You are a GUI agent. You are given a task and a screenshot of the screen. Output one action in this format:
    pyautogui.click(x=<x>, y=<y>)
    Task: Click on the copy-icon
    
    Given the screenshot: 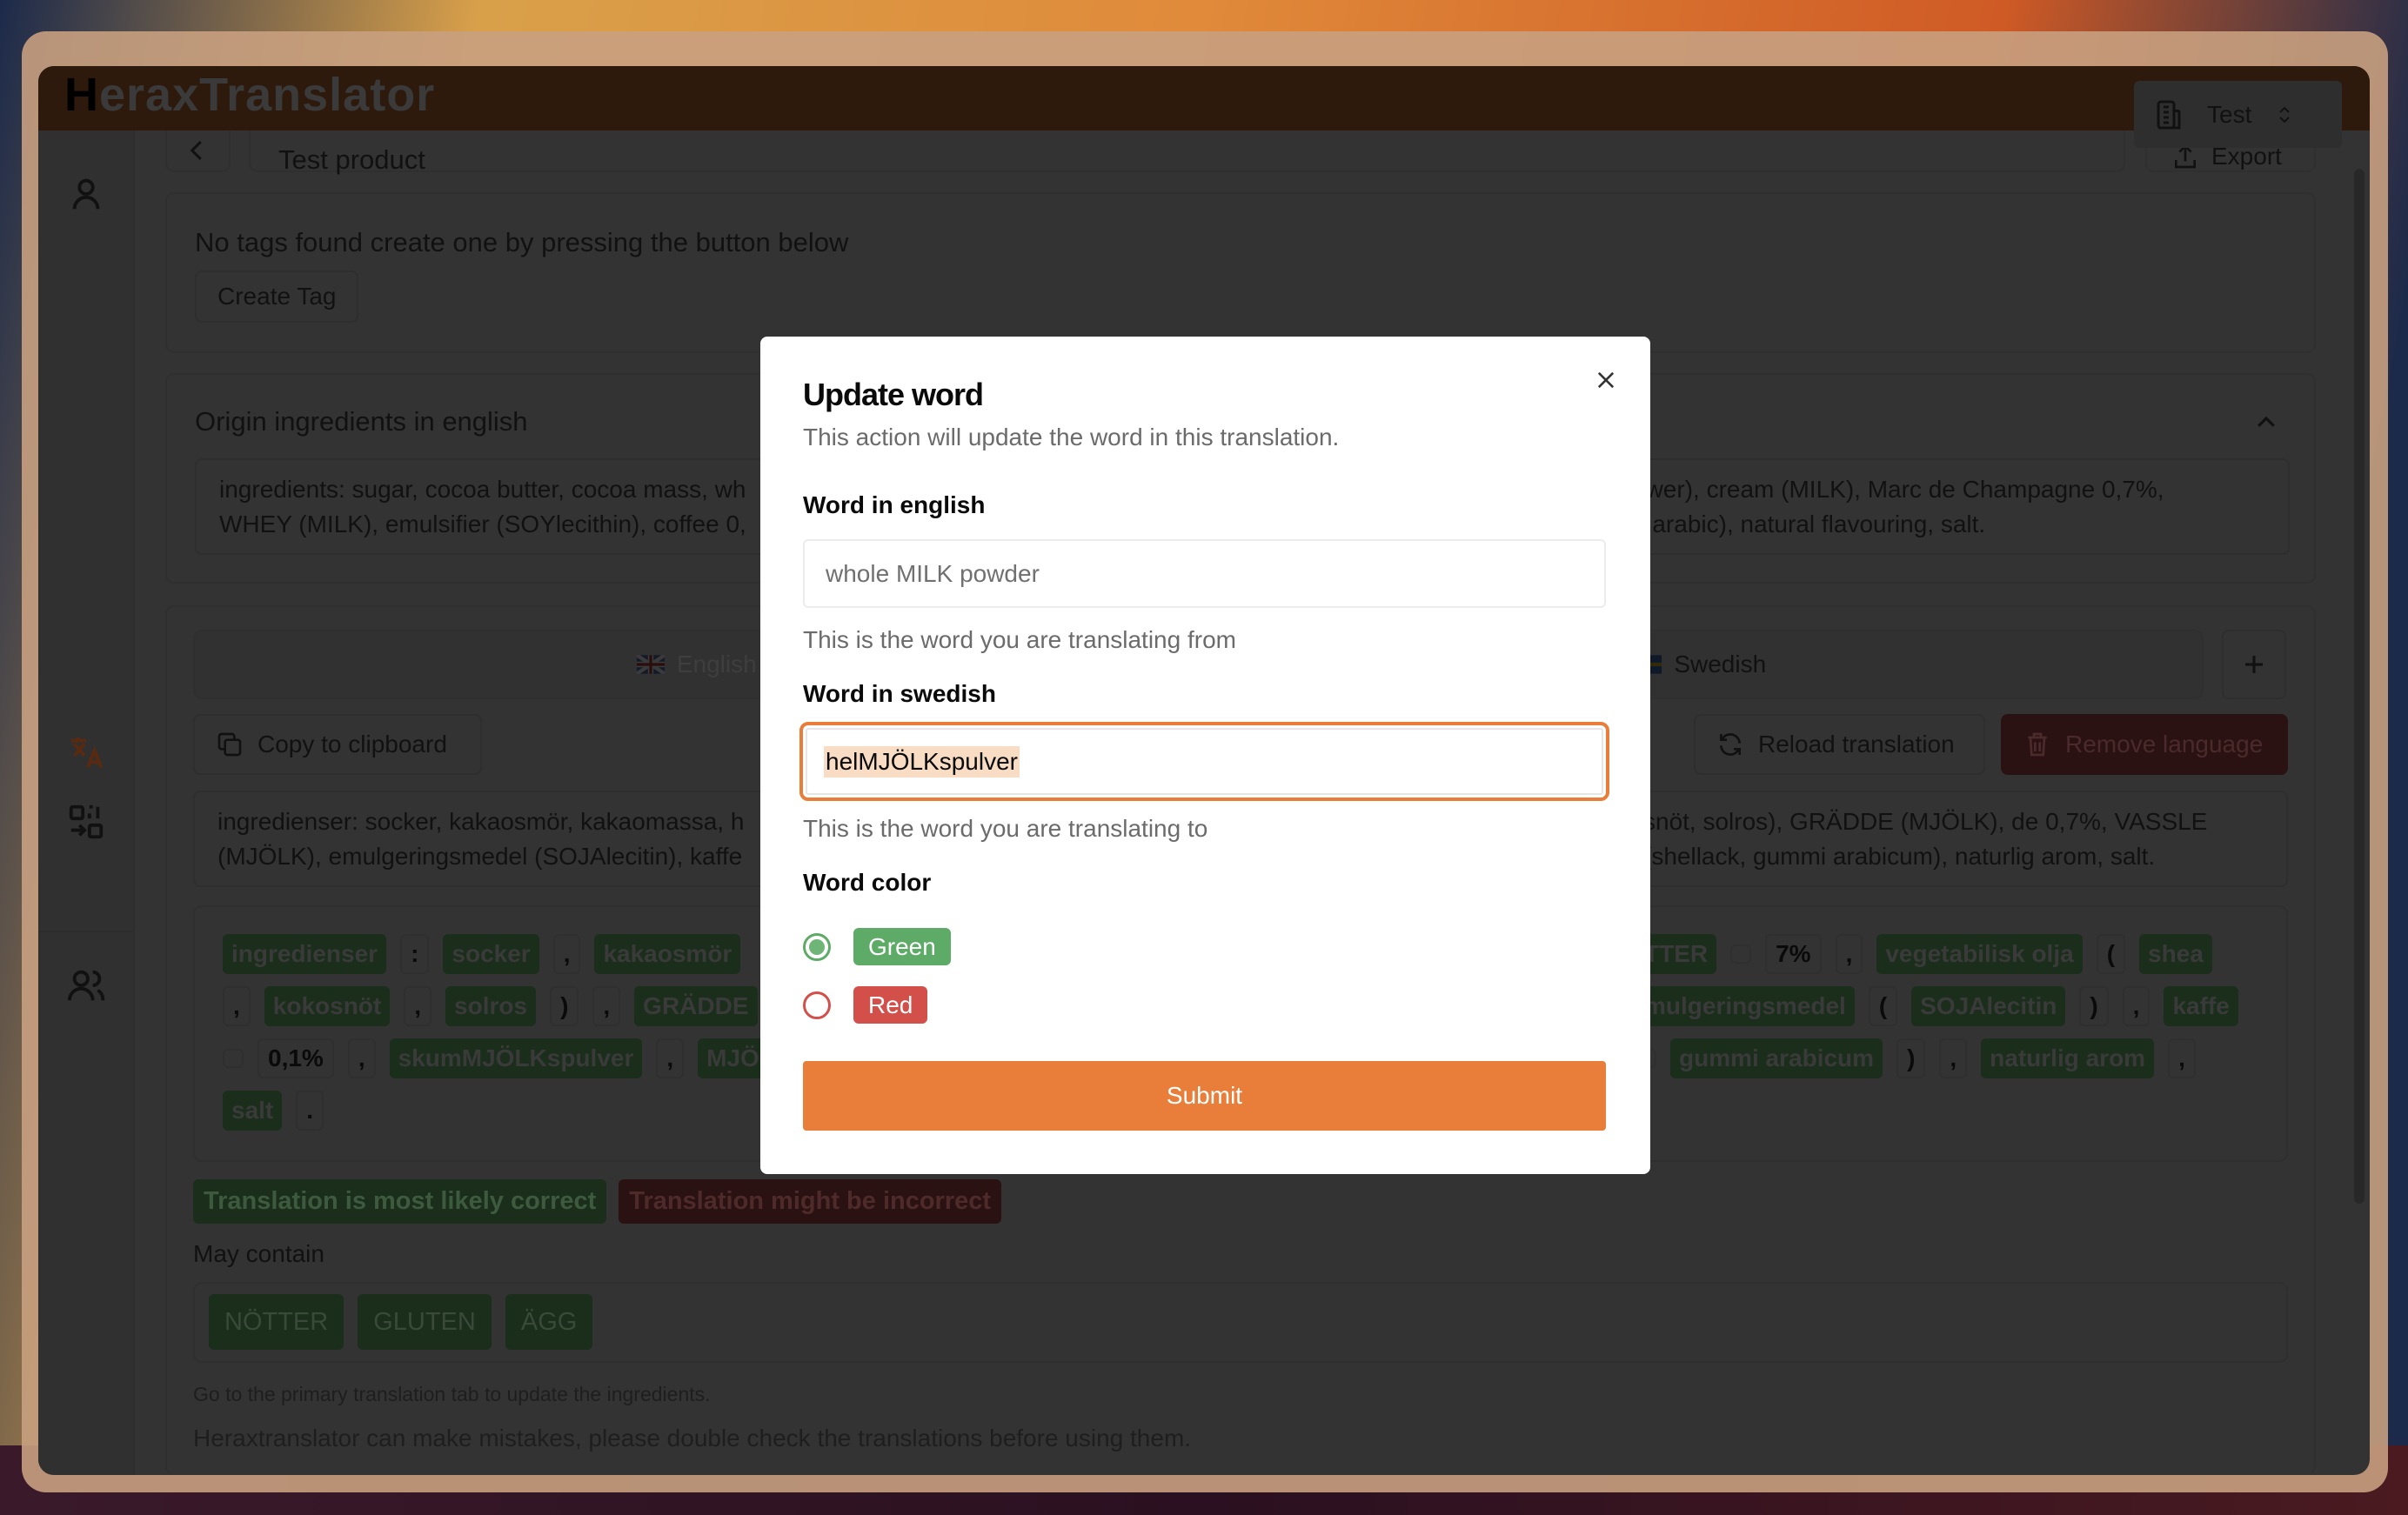 What is the action you would take?
    pyautogui.click(x=229, y=745)
    